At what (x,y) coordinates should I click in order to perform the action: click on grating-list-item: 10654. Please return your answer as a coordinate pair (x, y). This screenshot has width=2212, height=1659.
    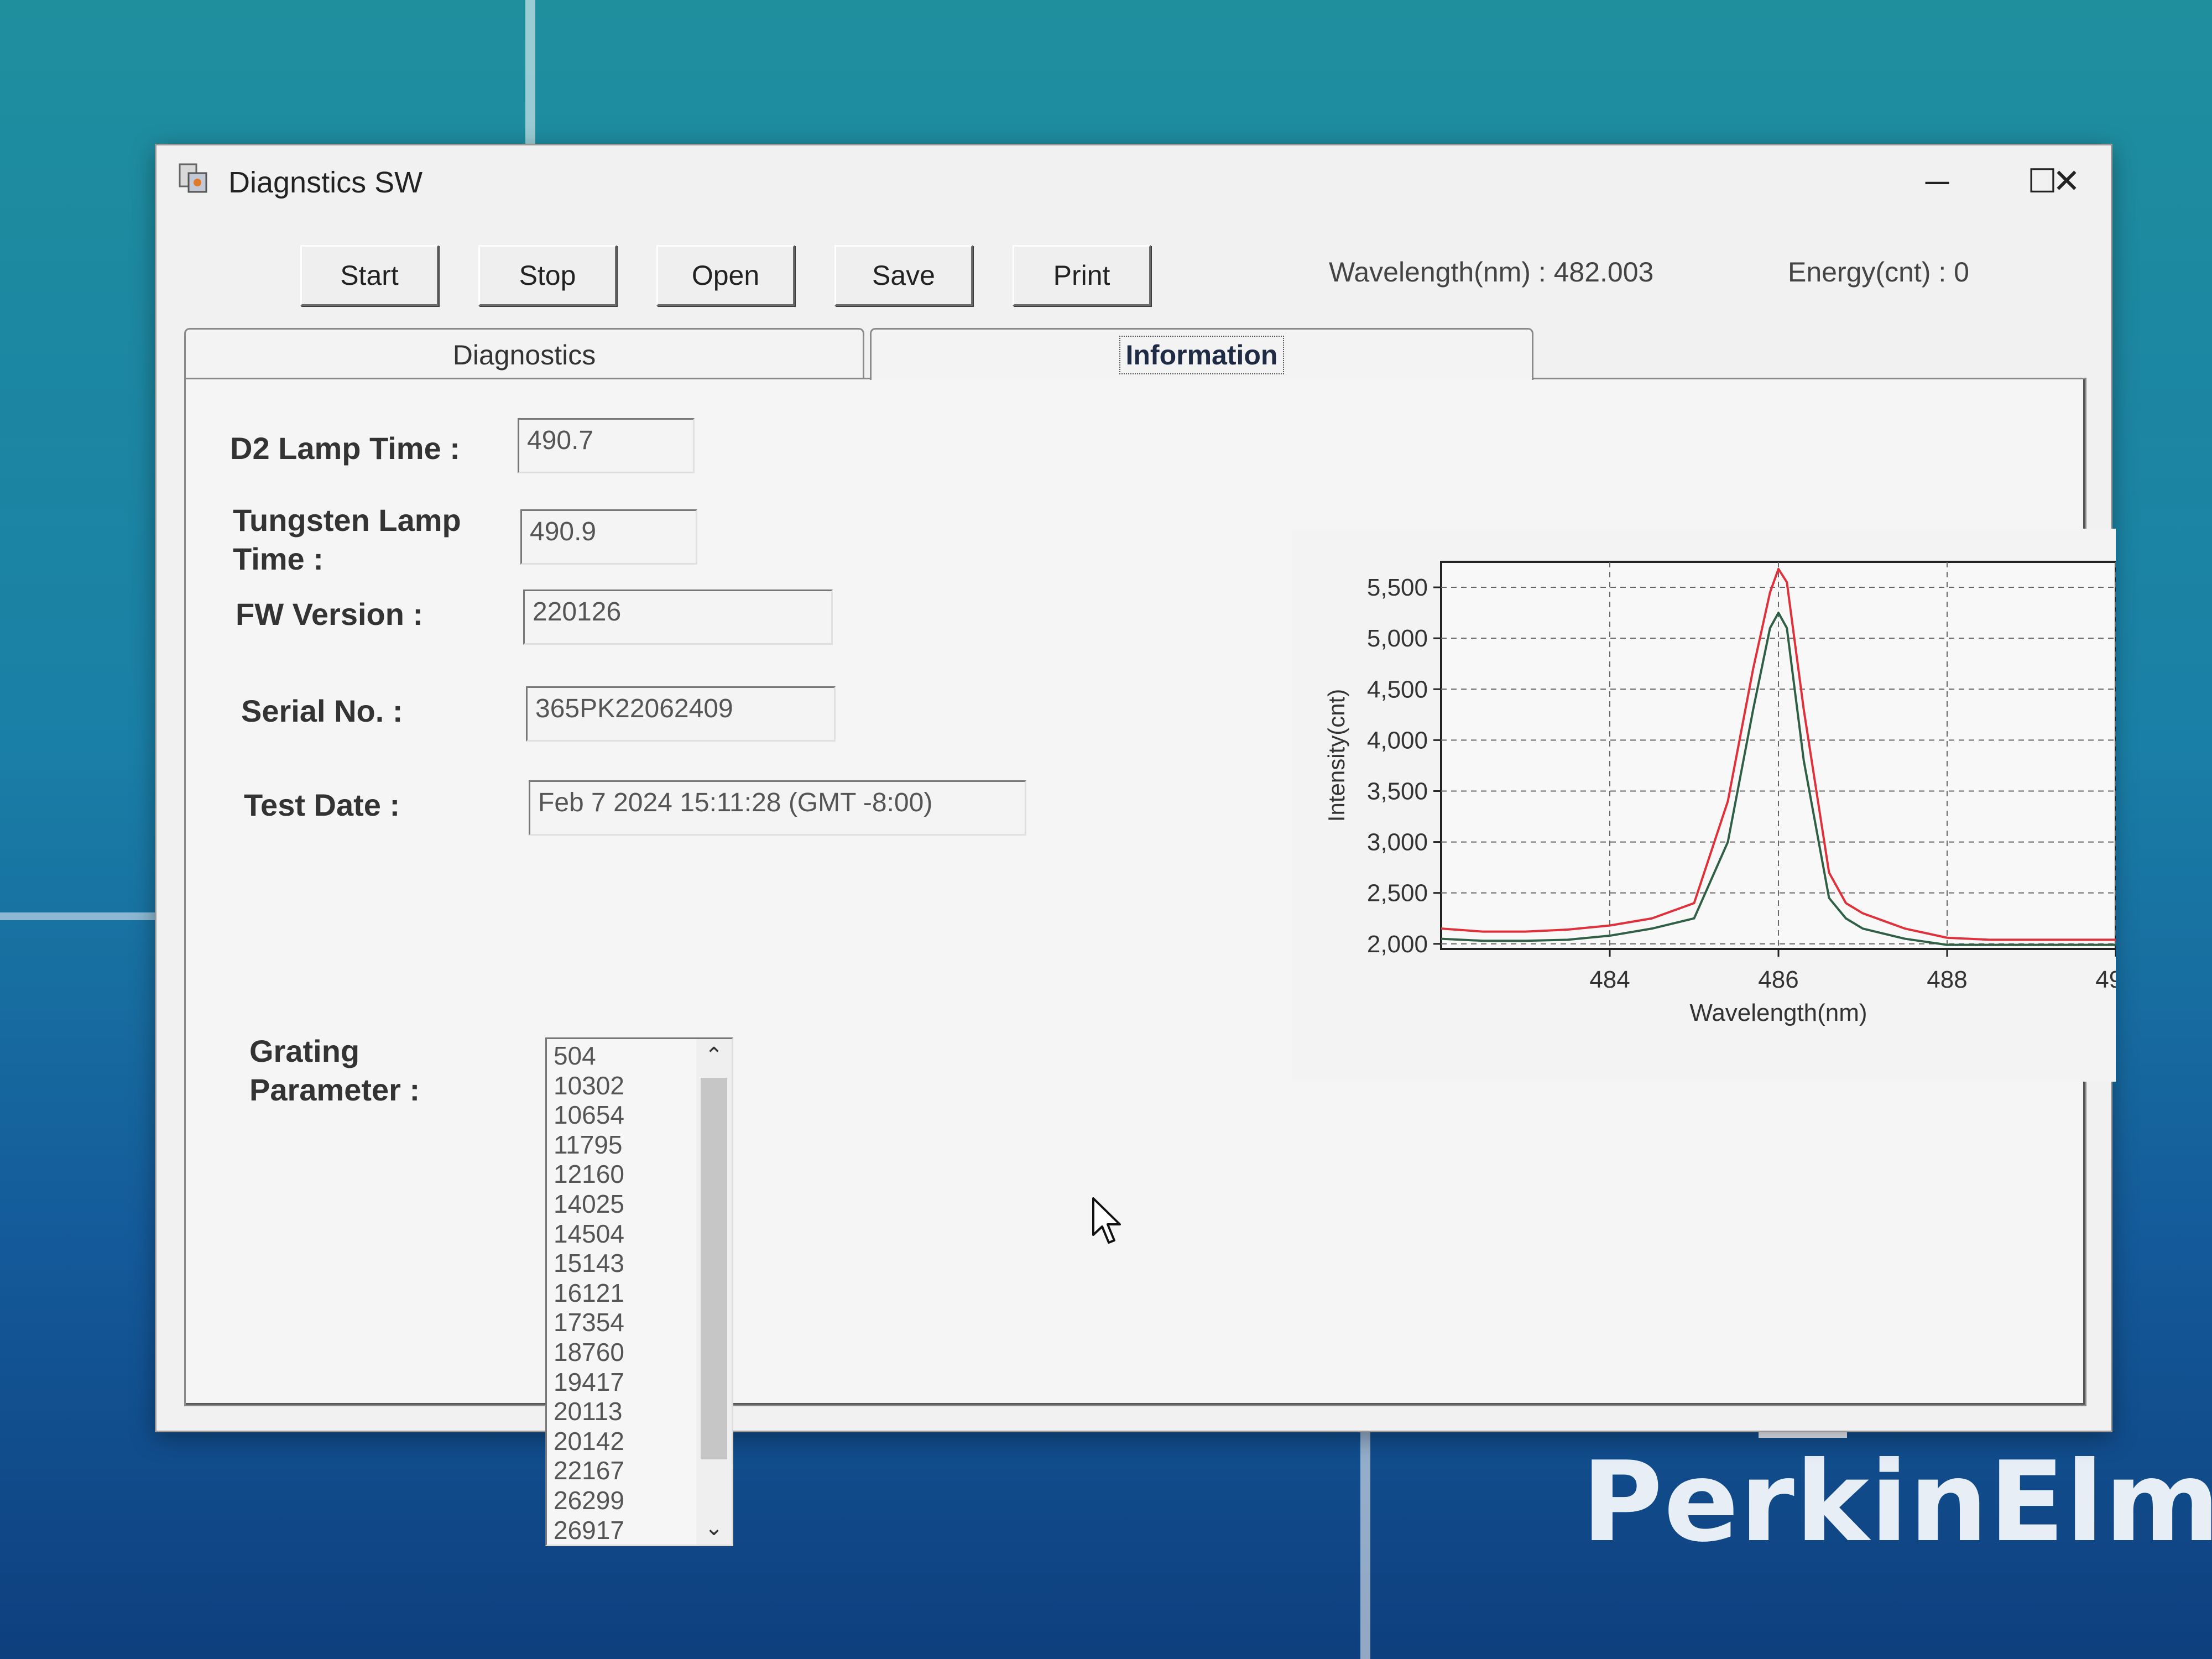
    Looking at the image, I should click on (623, 1115).